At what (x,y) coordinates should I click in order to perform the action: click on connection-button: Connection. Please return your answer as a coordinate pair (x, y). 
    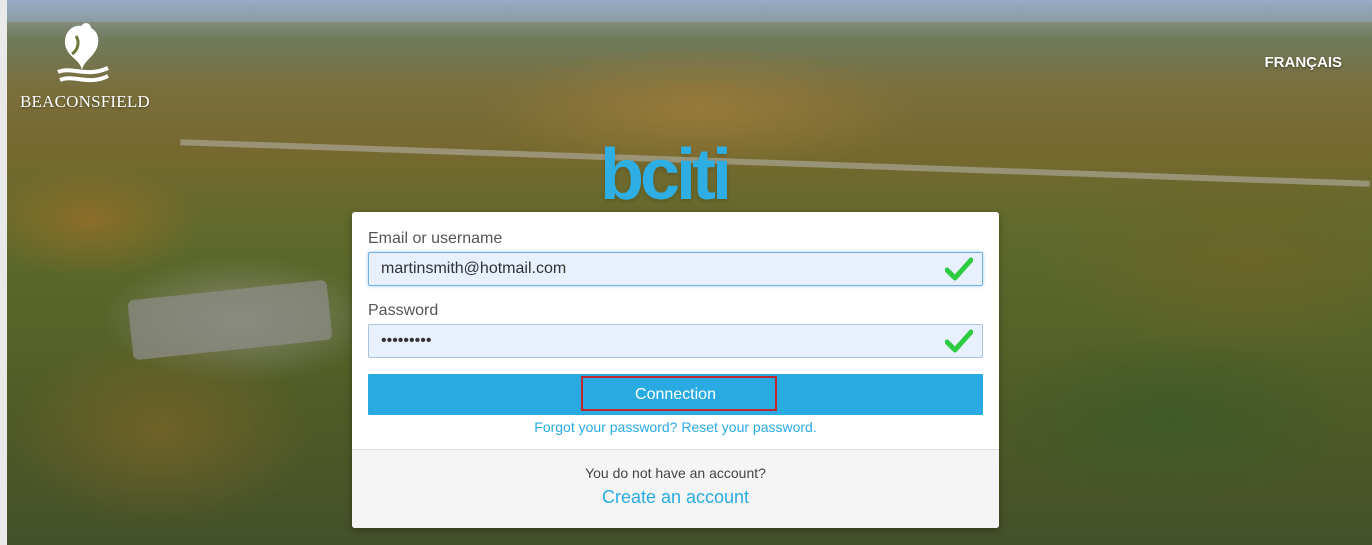
    Looking at the image, I should click on (675, 394).